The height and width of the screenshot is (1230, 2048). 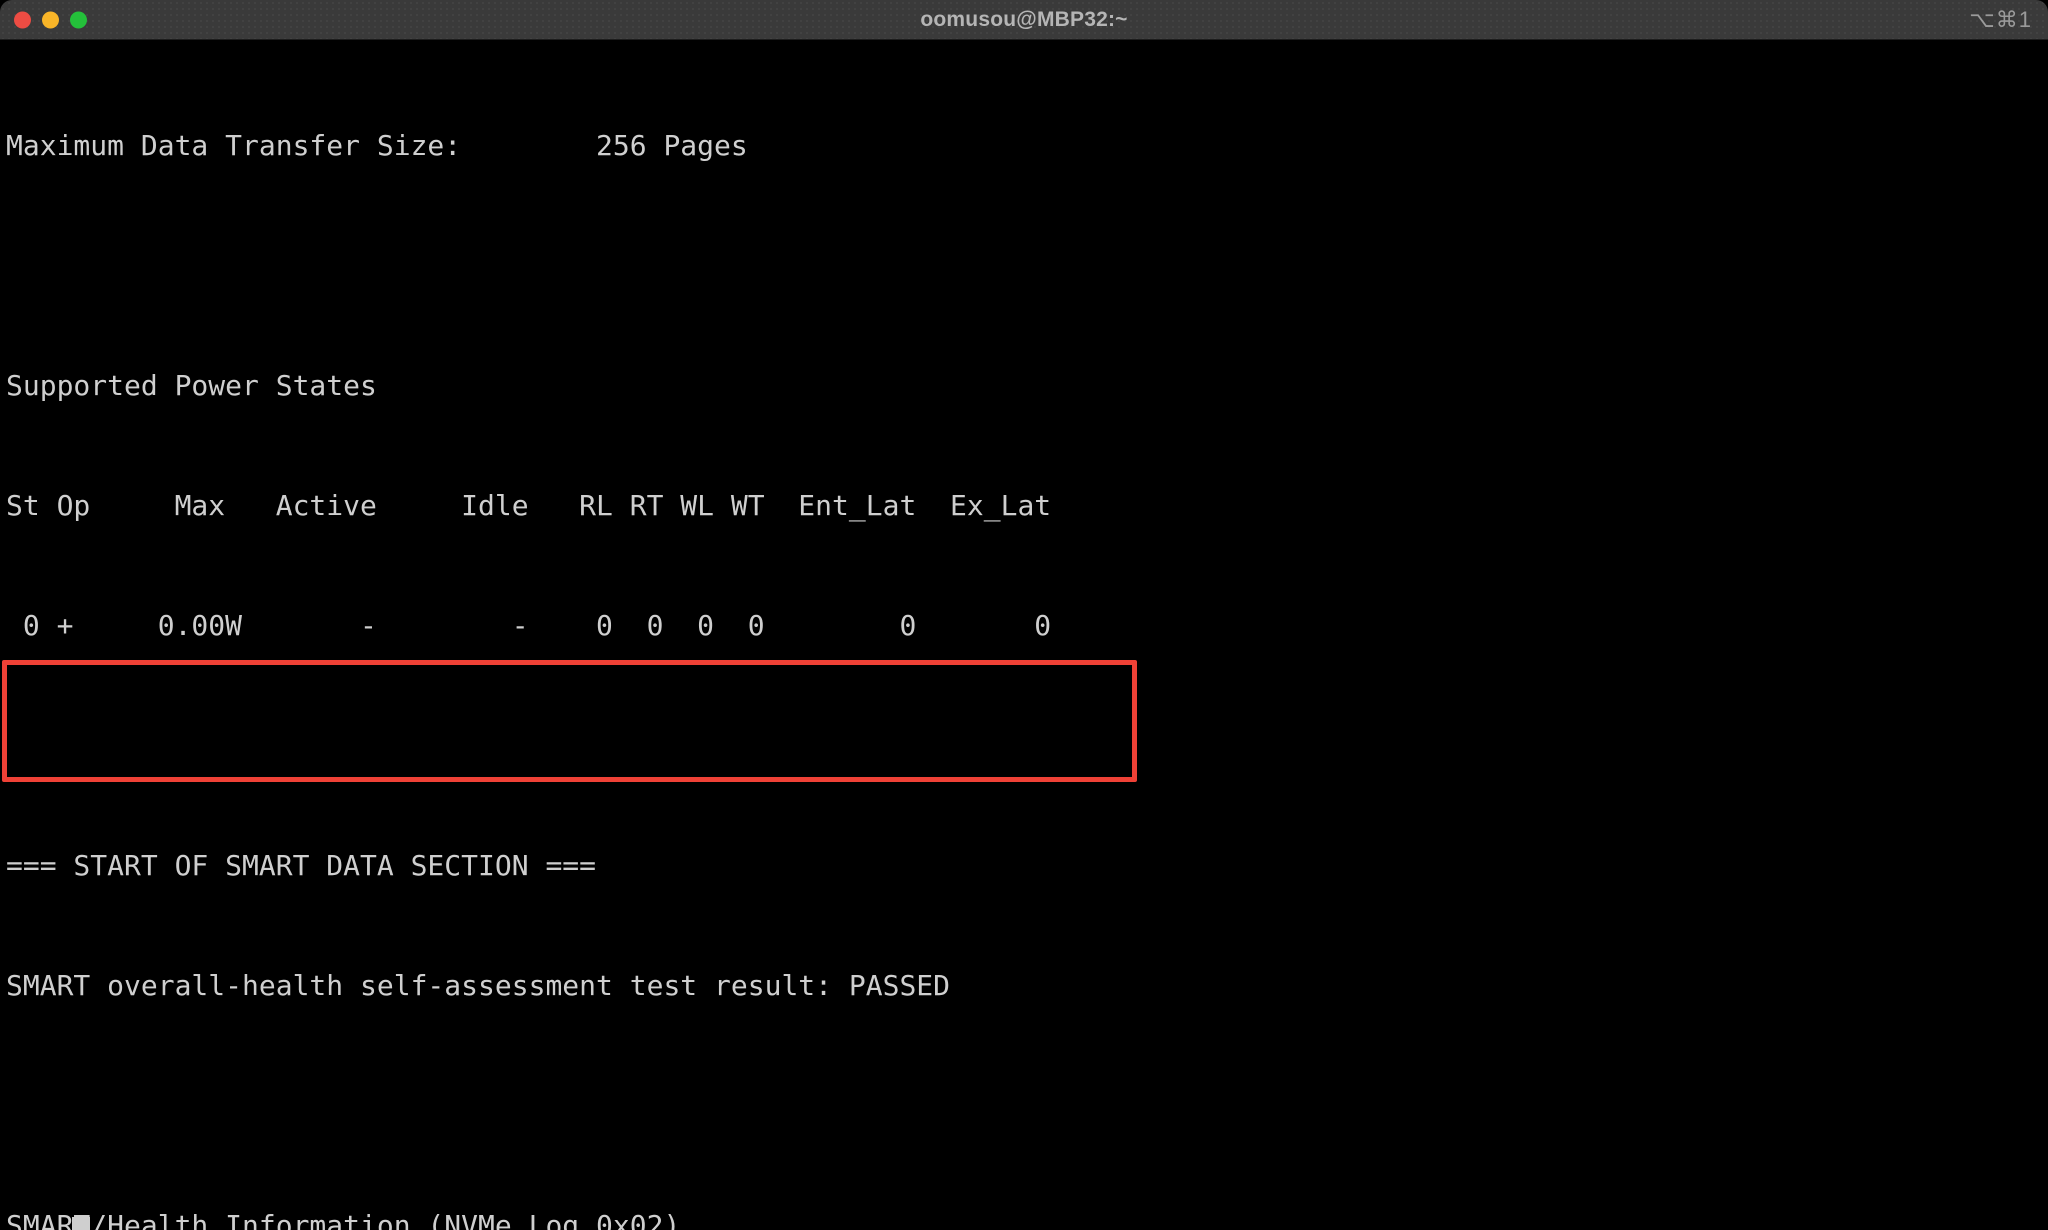 What do you see at coordinates (191, 385) in the screenshot?
I see `terminal-line: Supported Power States` at bounding box center [191, 385].